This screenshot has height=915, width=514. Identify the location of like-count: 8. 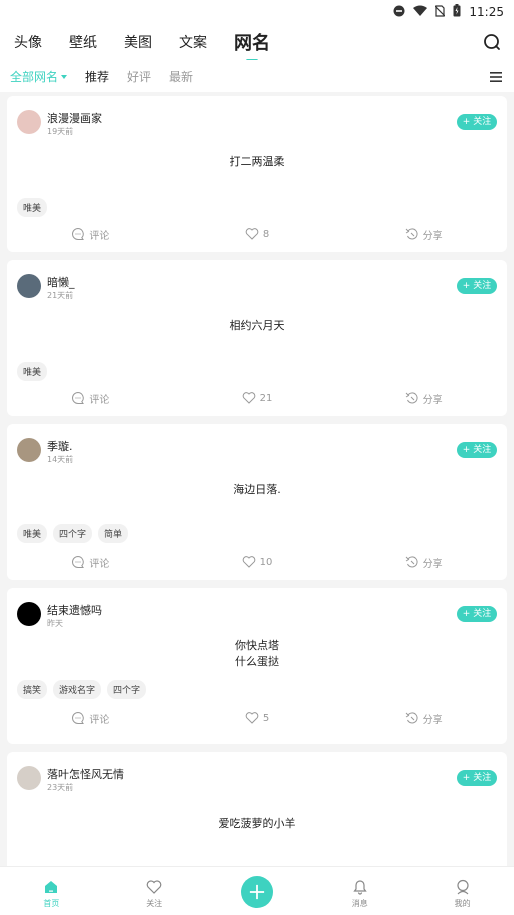
(266, 234).